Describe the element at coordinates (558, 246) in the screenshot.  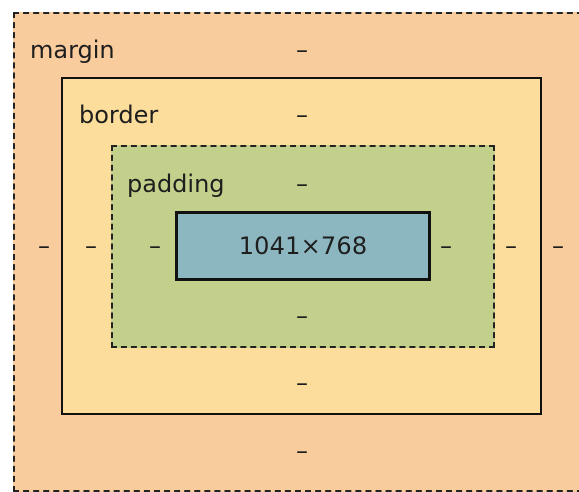
I see `margin-right-value: –` at that location.